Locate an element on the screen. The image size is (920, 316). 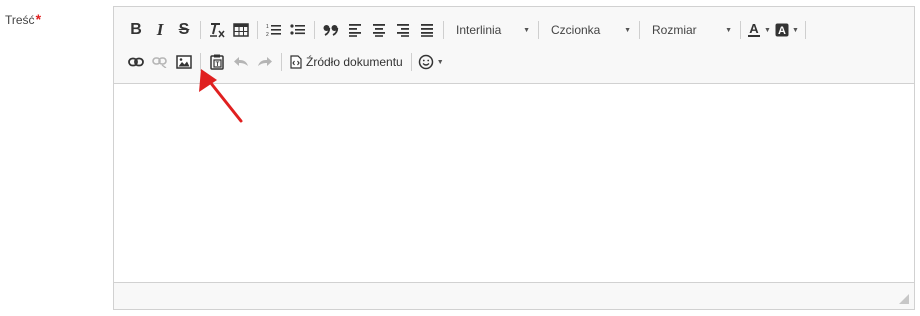
justify-button is located at coordinates (427, 30).